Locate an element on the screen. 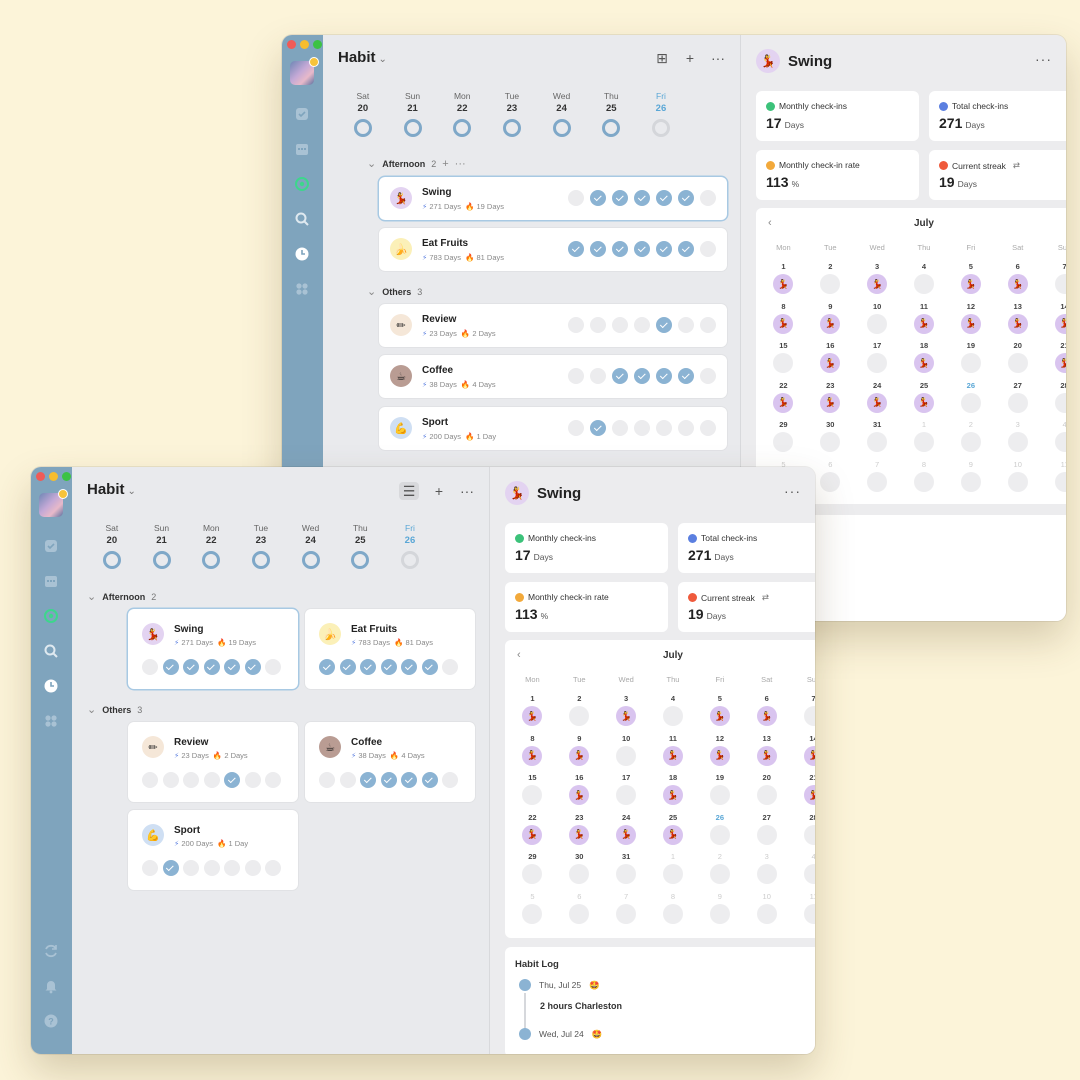 The height and width of the screenshot is (1080, 1080). search-icon is located at coordinates (302, 219).